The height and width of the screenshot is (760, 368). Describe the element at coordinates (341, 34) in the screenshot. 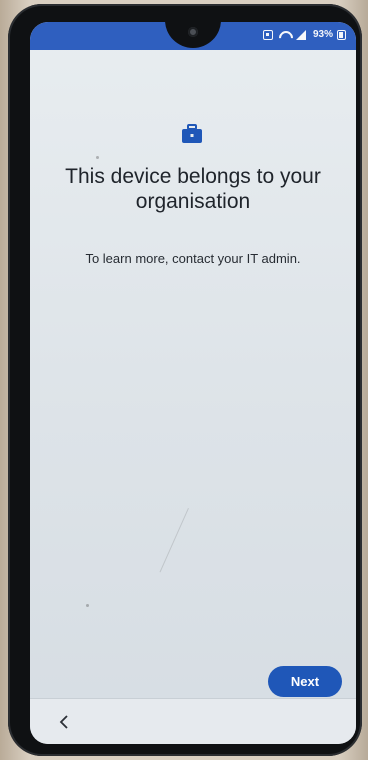

I see `battery-icon` at that location.